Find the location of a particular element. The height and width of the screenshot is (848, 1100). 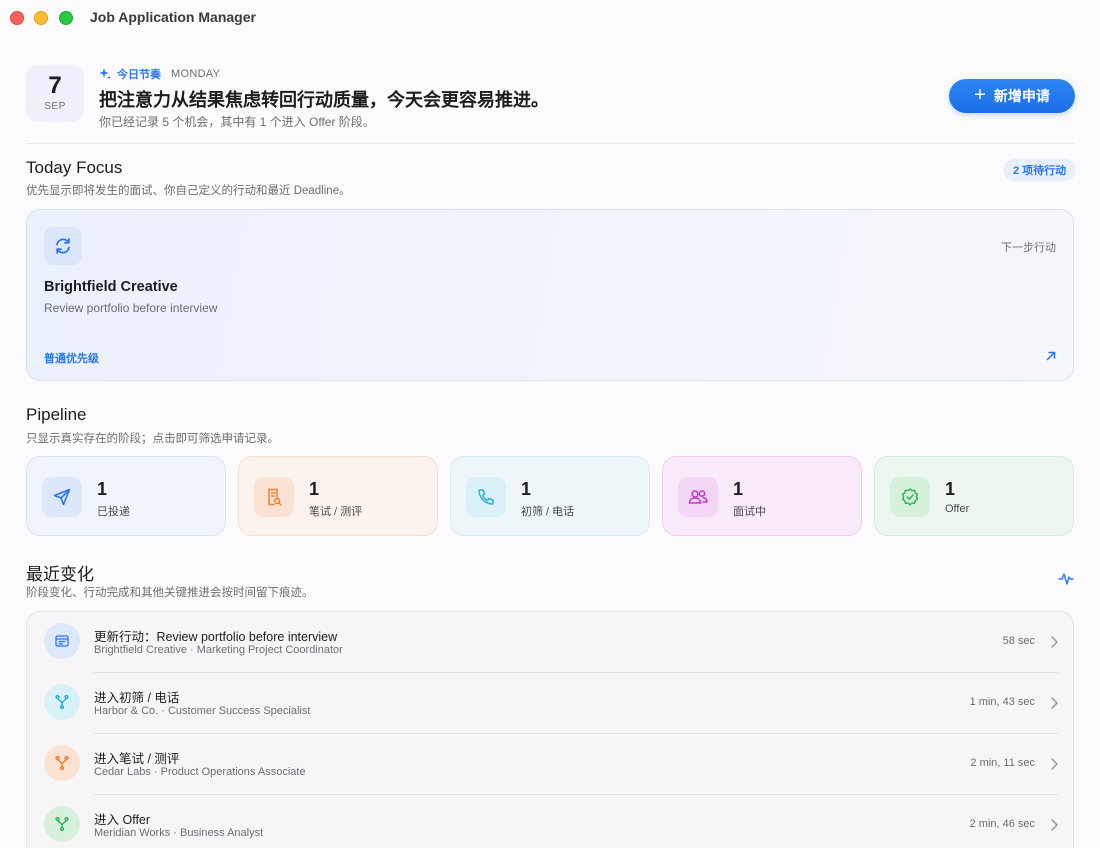

stage-card-interviewing: 1 面试中 is located at coordinates (762, 496).